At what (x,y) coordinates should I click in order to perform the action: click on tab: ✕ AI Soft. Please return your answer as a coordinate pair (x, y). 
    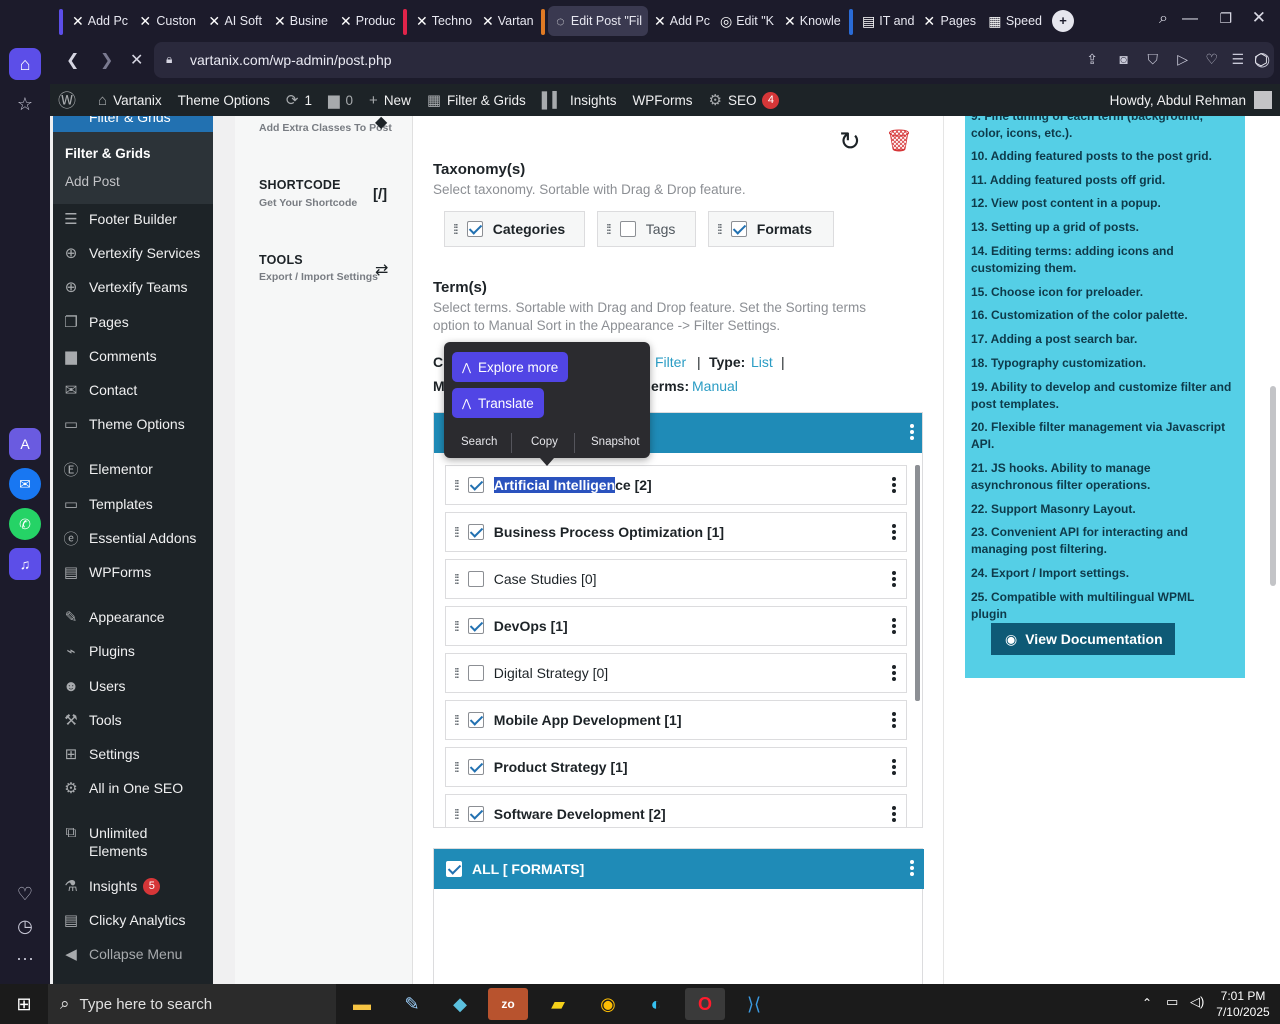
    Looking at the image, I should click on (235, 21).